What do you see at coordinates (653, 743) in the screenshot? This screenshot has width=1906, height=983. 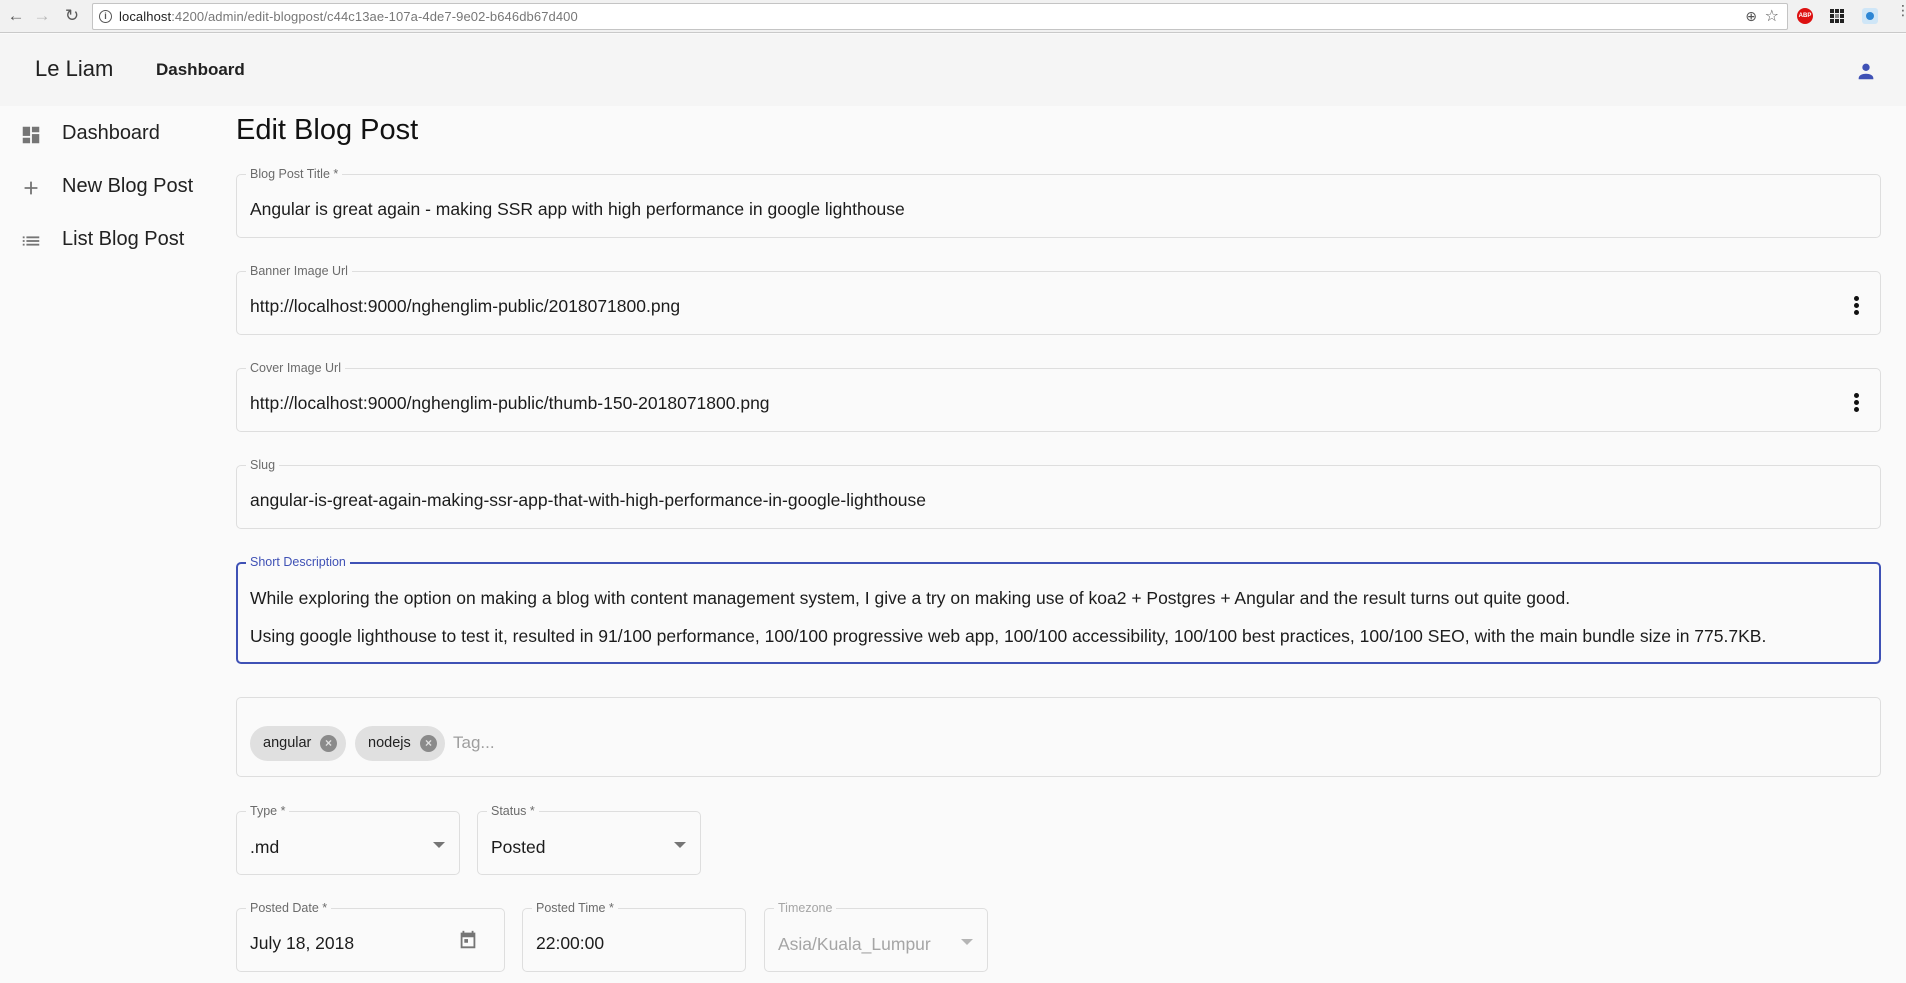 I see `tag-input` at bounding box center [653, 743].